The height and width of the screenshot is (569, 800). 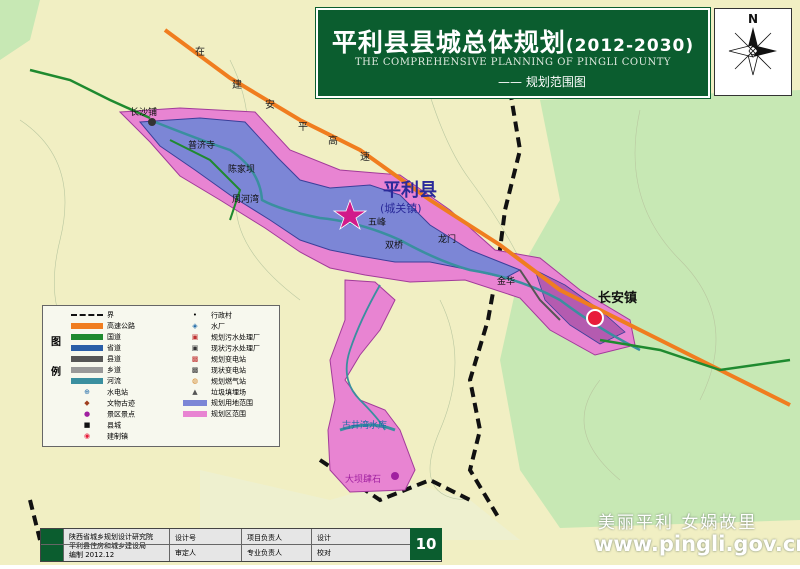 I want to click on north-arrow: N, so click(x=753, y=52).